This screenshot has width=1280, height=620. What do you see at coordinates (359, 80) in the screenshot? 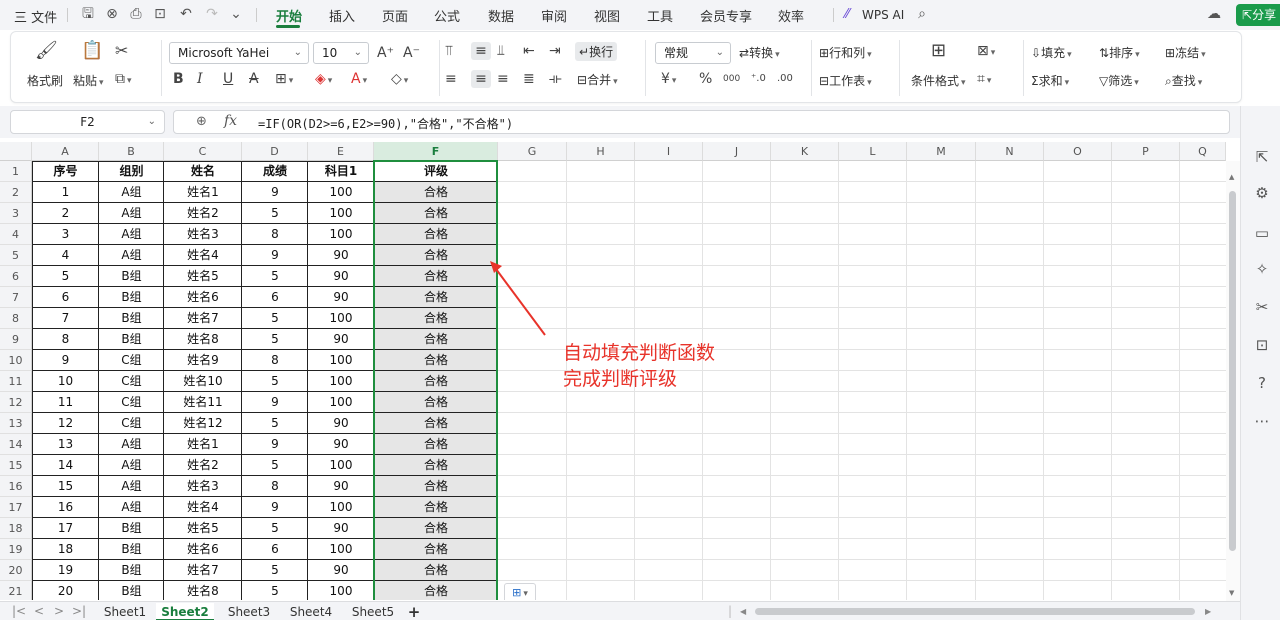
I see `font-color-icon: A ▾` at bounding box center [359, 80].